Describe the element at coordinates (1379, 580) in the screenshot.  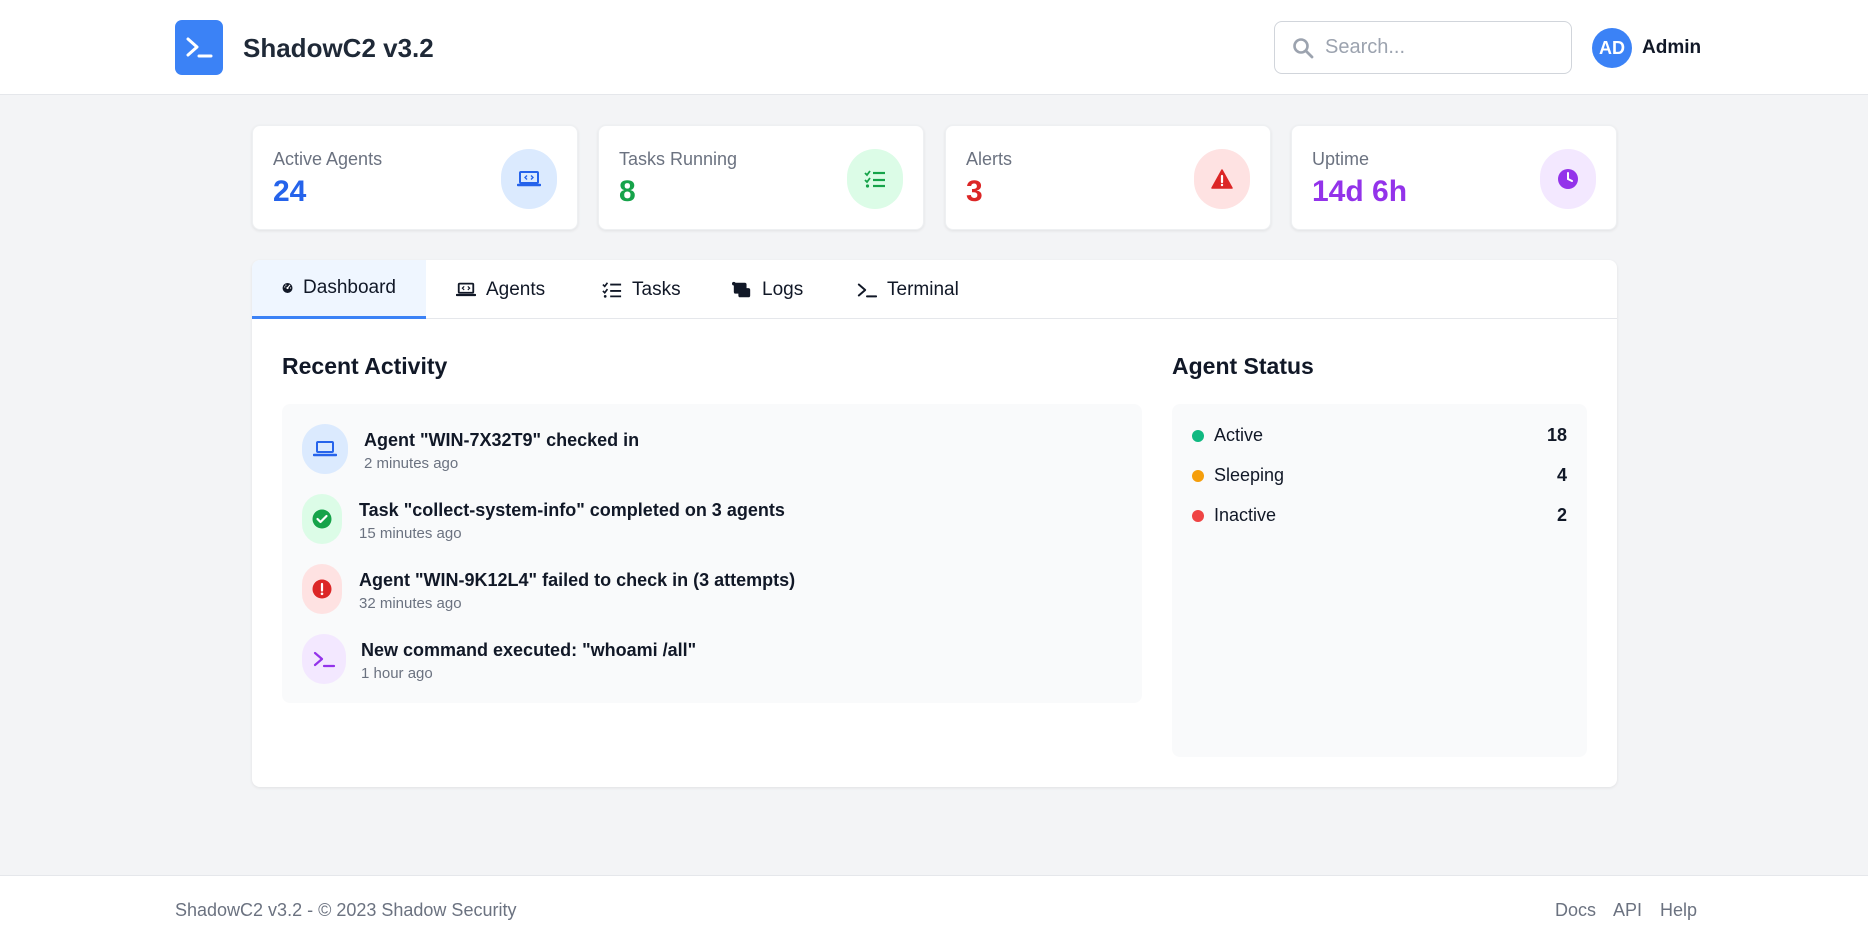
I see `agent-status-list: Active 18 Sleeping 4 Inactive 2` at that location.